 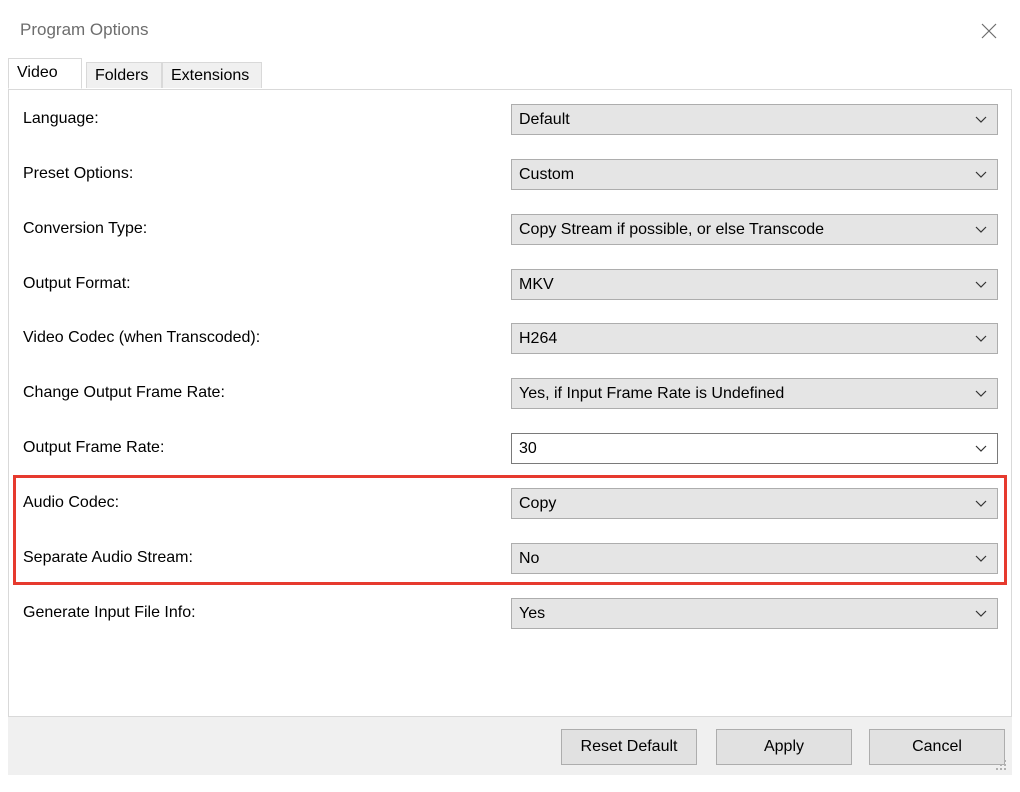 I want to click on tab-label: Extensions, so click(x=210, y=75).